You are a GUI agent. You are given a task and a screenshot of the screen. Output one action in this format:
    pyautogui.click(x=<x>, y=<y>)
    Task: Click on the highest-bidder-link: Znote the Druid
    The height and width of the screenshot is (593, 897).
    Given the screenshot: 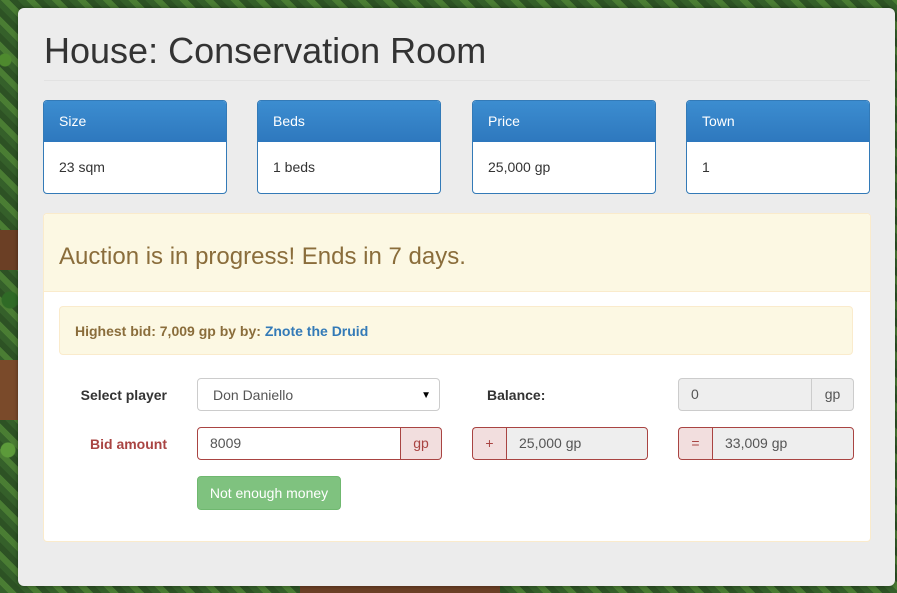 What is the action you would take?
    pyautogui.click(x=316, y=331)
    